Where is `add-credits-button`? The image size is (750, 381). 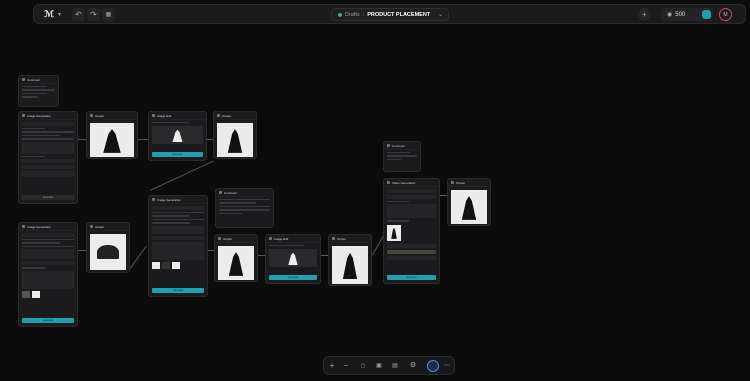
add-credits-button is located at coordinates (706, 14).